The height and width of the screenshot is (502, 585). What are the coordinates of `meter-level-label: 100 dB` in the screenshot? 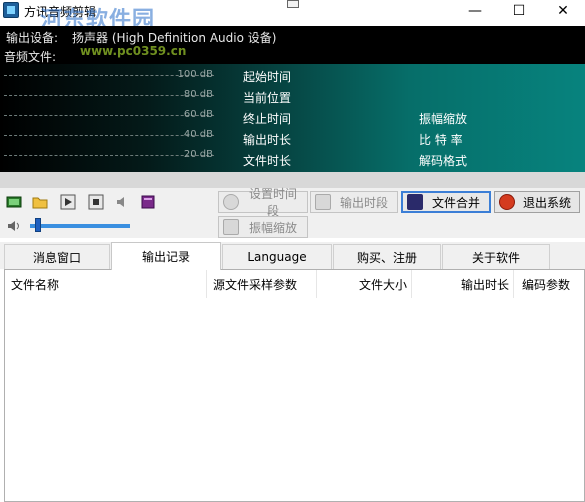 It's located at (195, 74).